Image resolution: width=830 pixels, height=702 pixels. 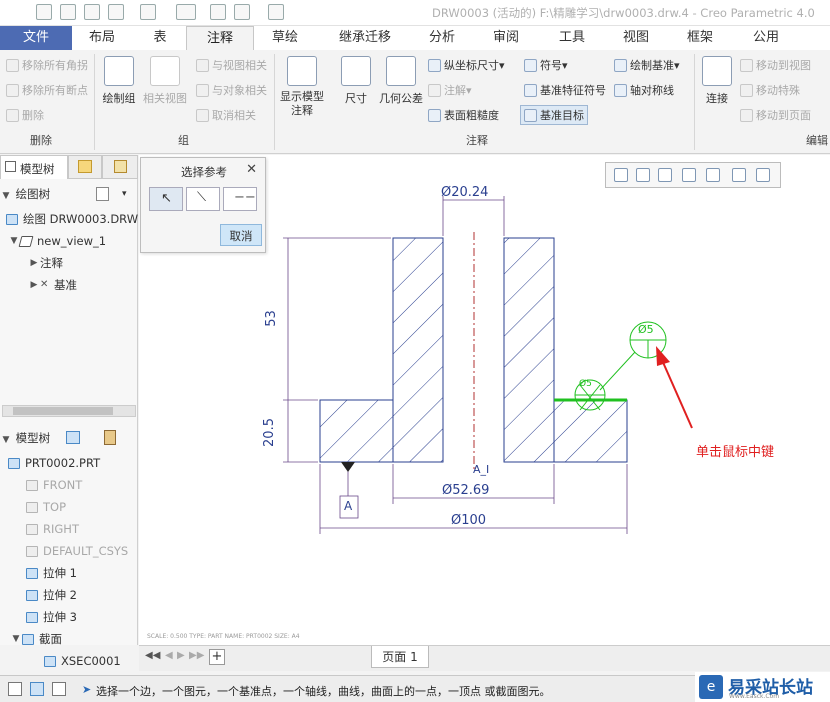 What do you see at coordinates (120, 167) in the screenshot?
I see `tab-favorites` at bounding box center [120, 167].